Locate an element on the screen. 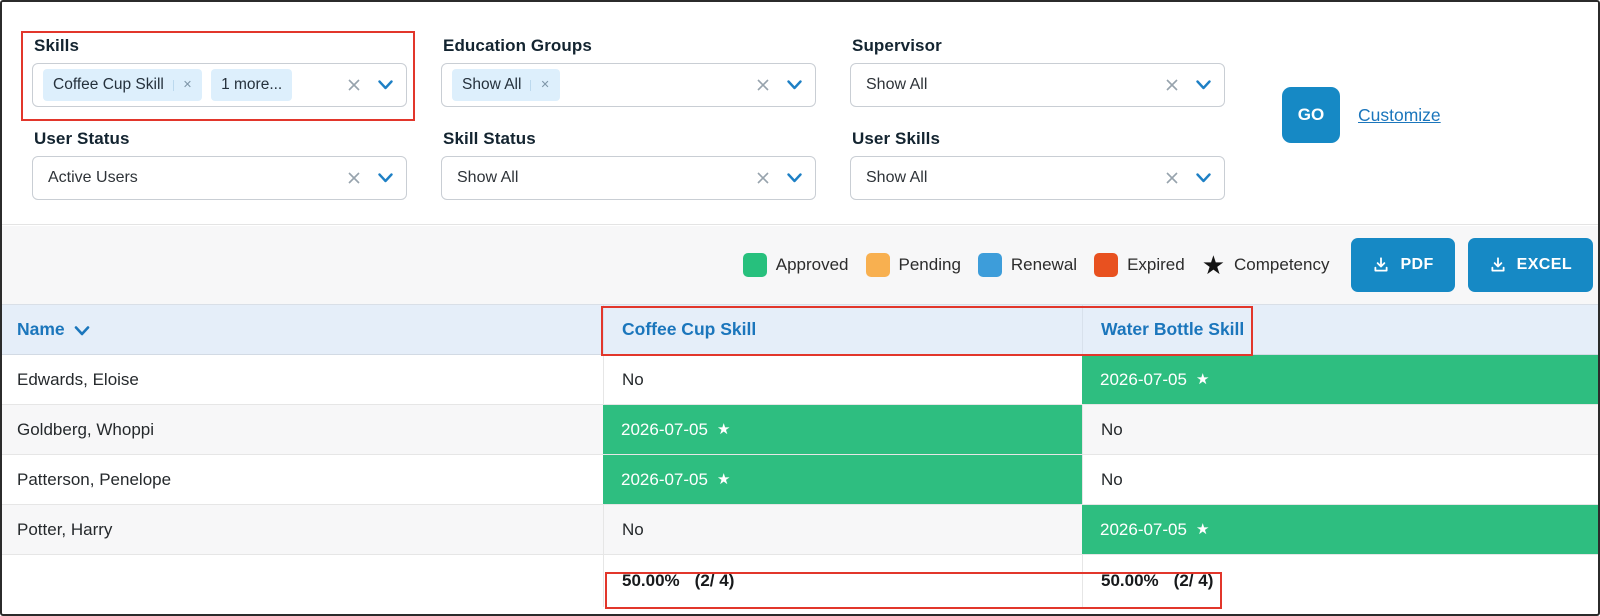 The width and height of the screenshot is (1600, 616). legend-item-pending: Pending is located at coordinates (913, 265).